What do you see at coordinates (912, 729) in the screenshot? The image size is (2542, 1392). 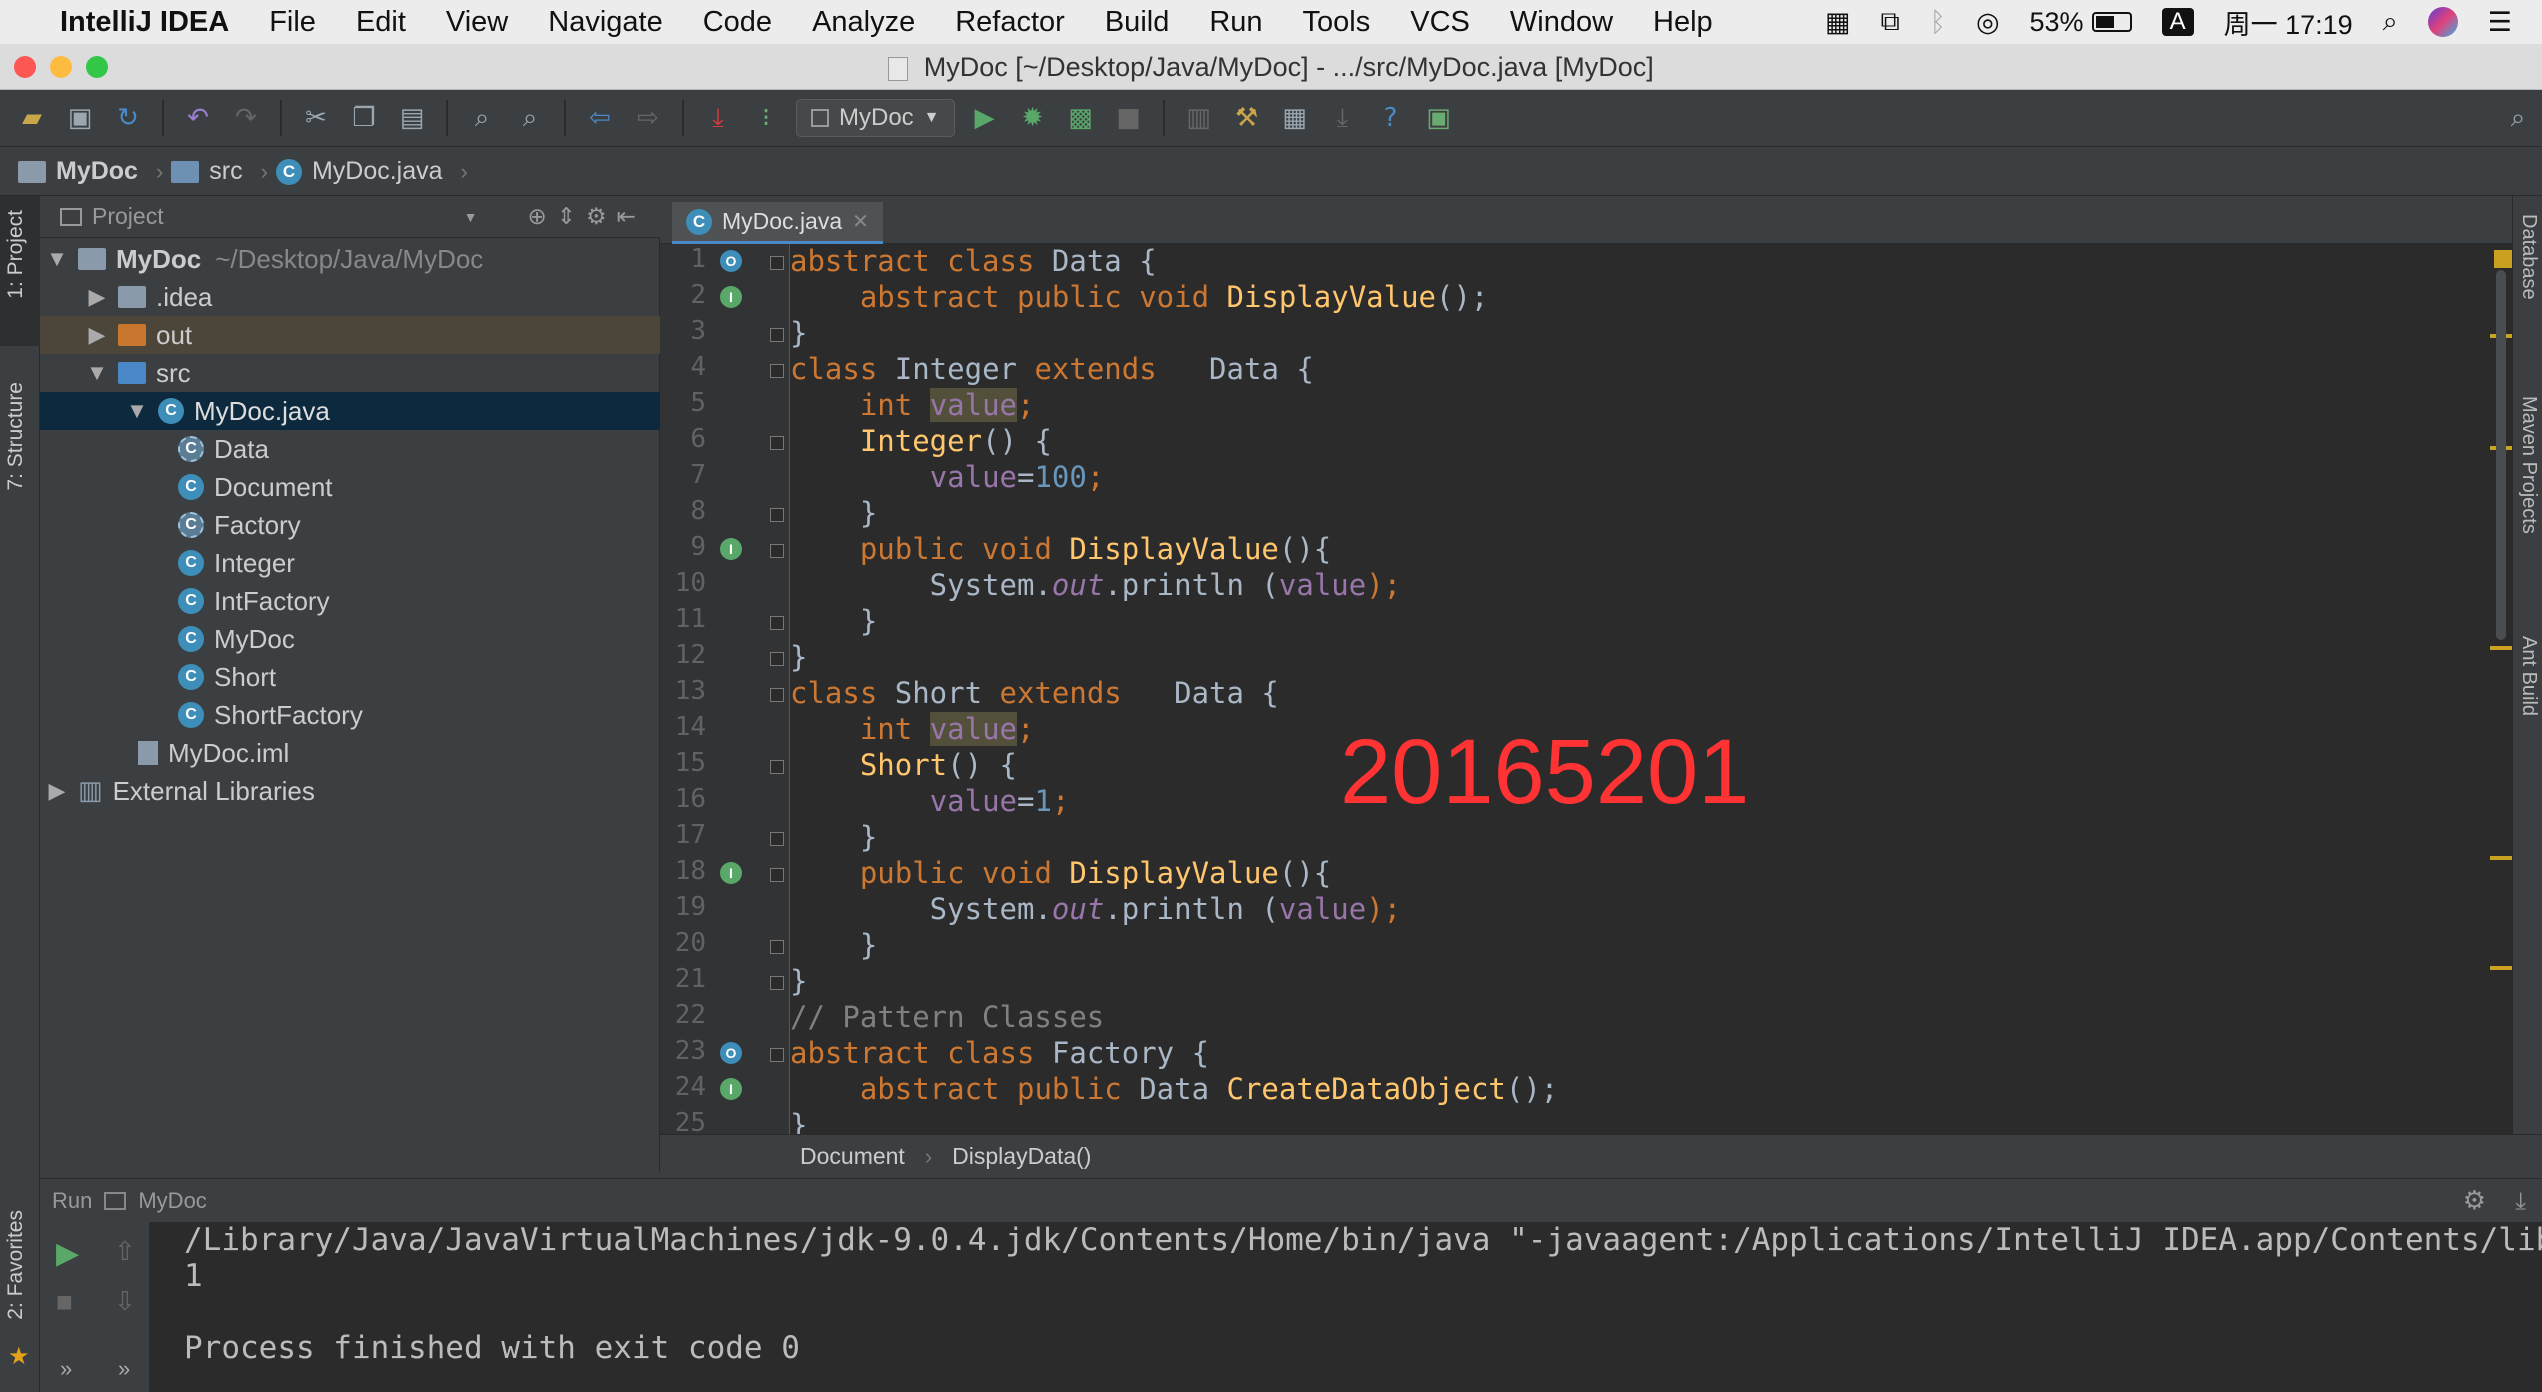 I see `code-line: int value;` at bounding box center [912, 729].